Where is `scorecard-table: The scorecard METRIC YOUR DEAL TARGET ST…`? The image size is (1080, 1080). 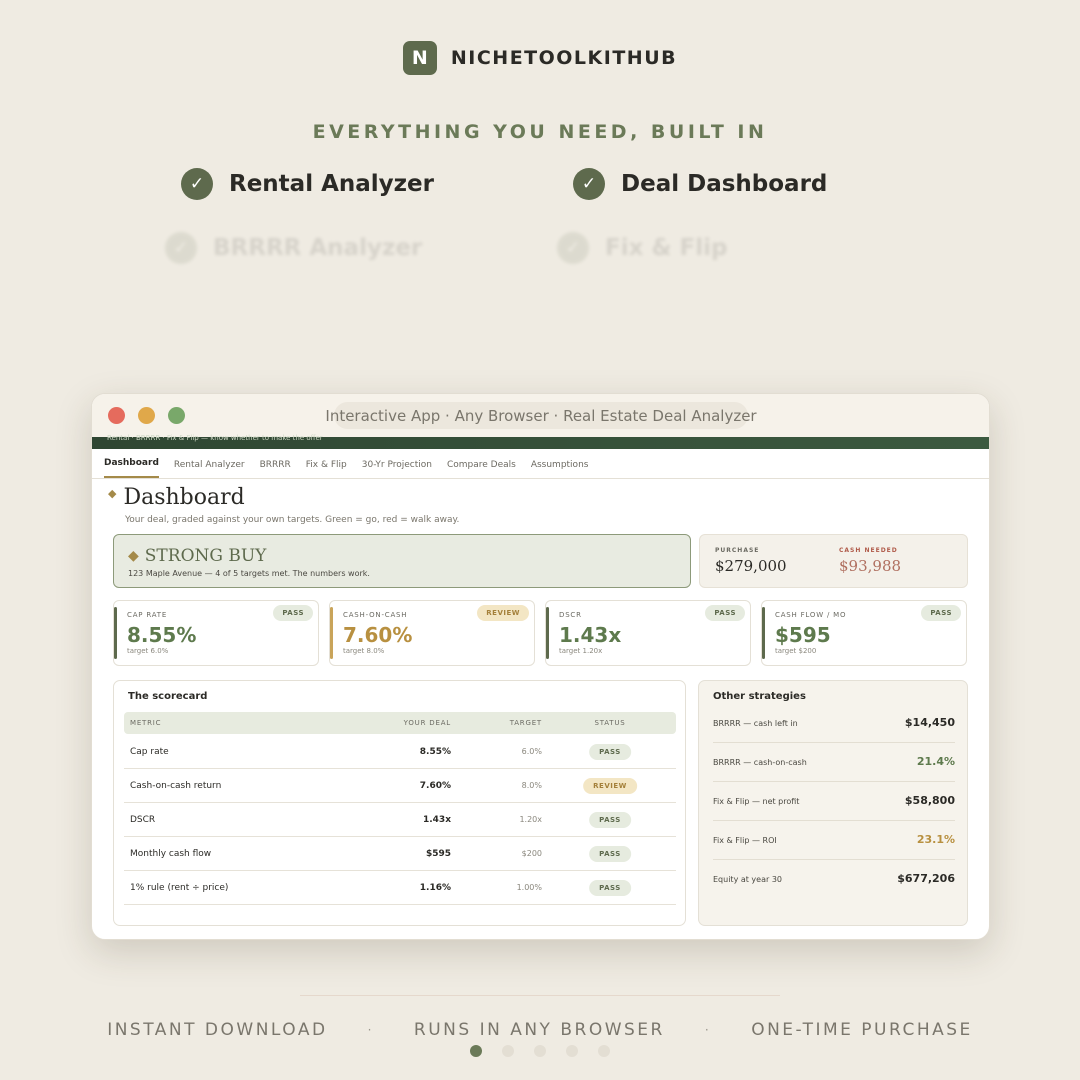 scorecard-table: The scorecard METRIC YOUR DEAL TARGET ST… is located at coordinates (399, 803).